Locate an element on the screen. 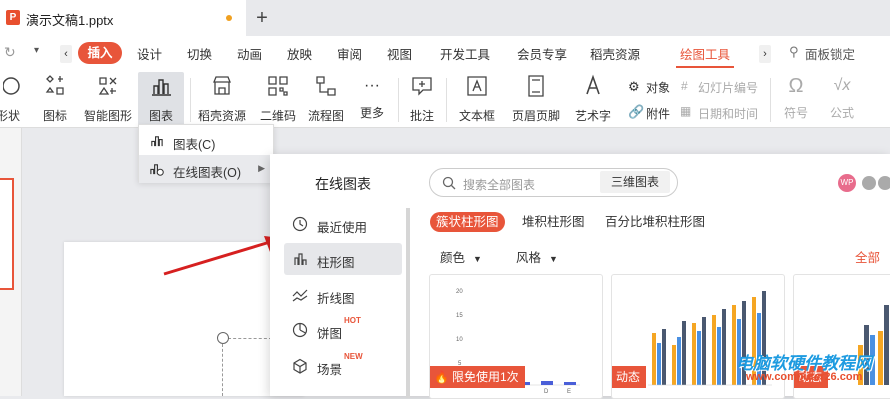  qrcode-button: 二维码 is located at coordinates (278, 100).